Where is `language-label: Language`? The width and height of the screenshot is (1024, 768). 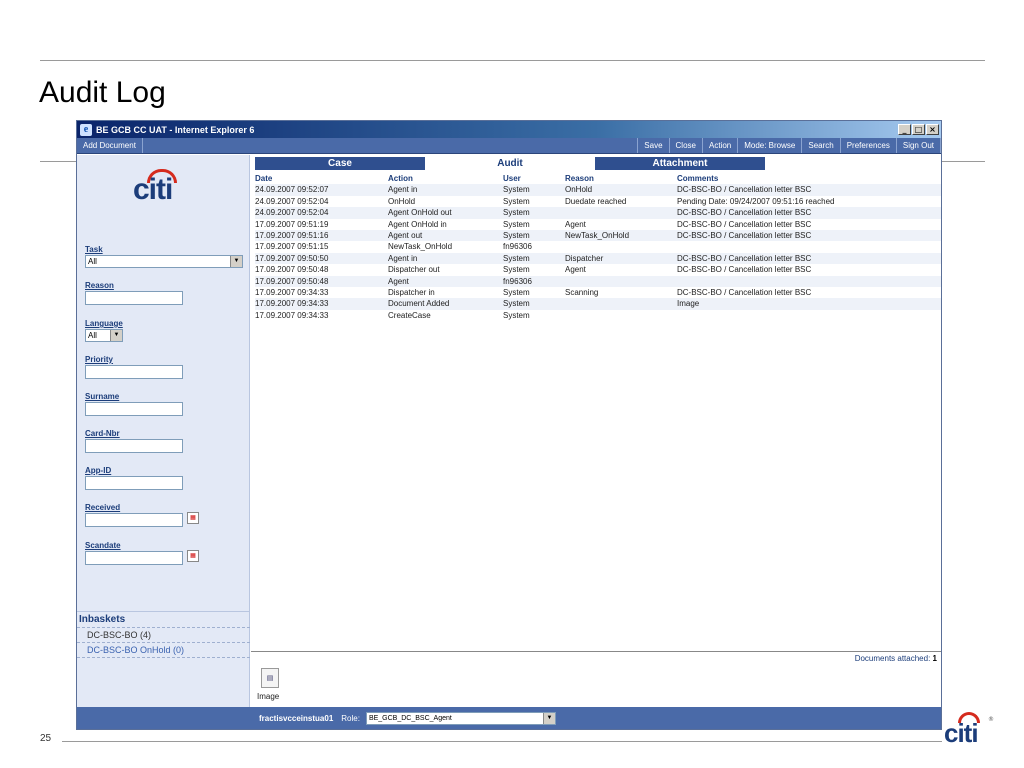 language-label: Language is located at coordinates (104, 323).